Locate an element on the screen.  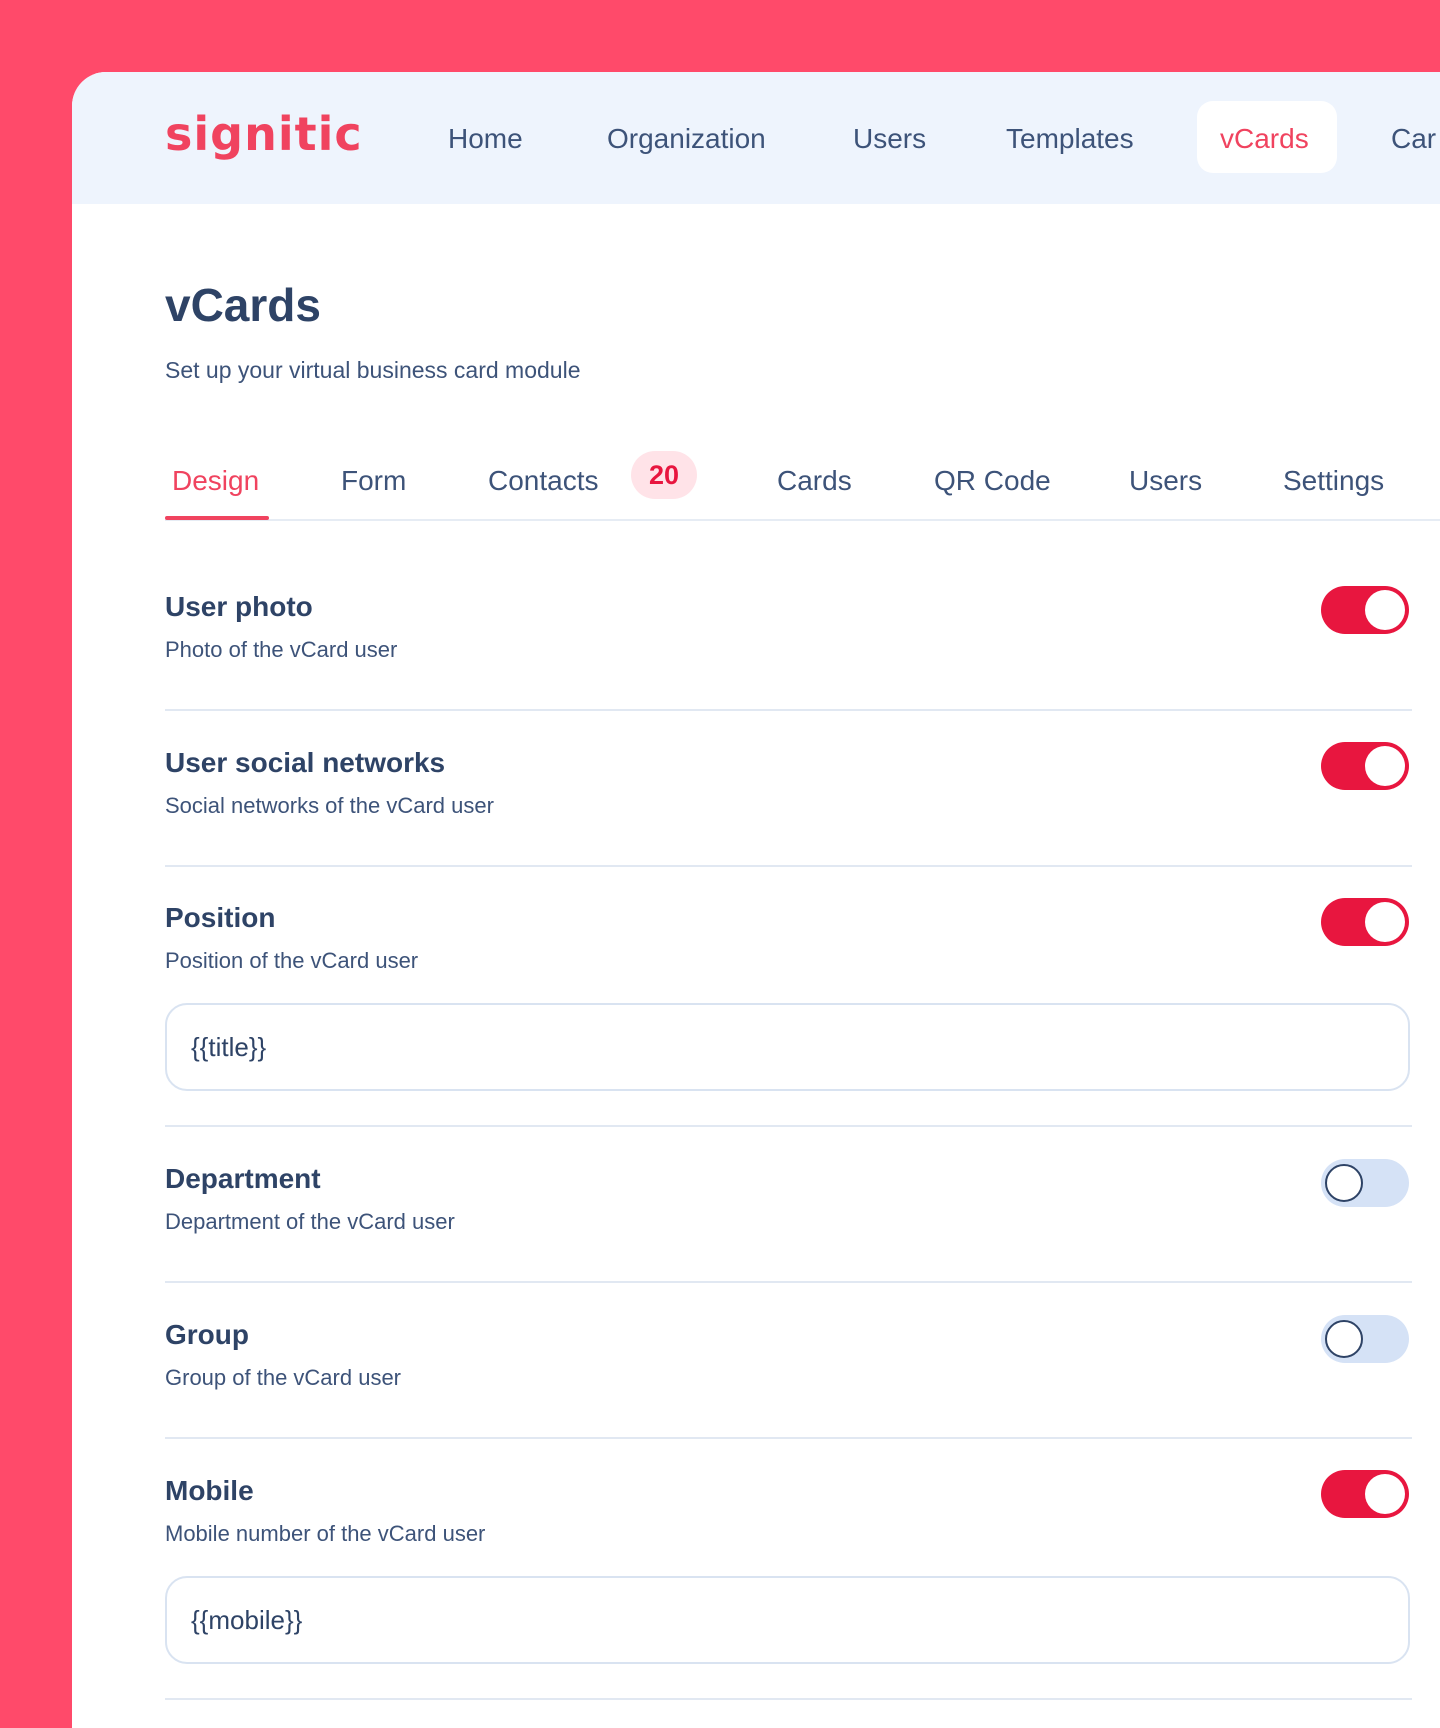
setting-title-position: Position is located at coordinates (220, 917).